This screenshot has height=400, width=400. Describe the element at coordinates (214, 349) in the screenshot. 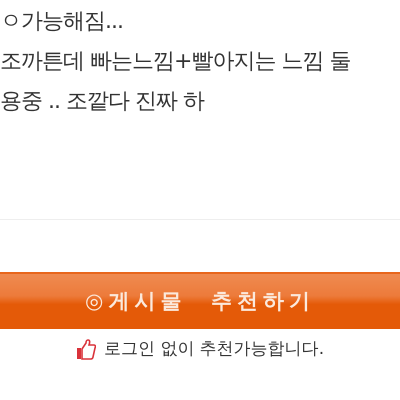

I see `recommend-note: 로그인 없이 추천가능합니다.` at that location.